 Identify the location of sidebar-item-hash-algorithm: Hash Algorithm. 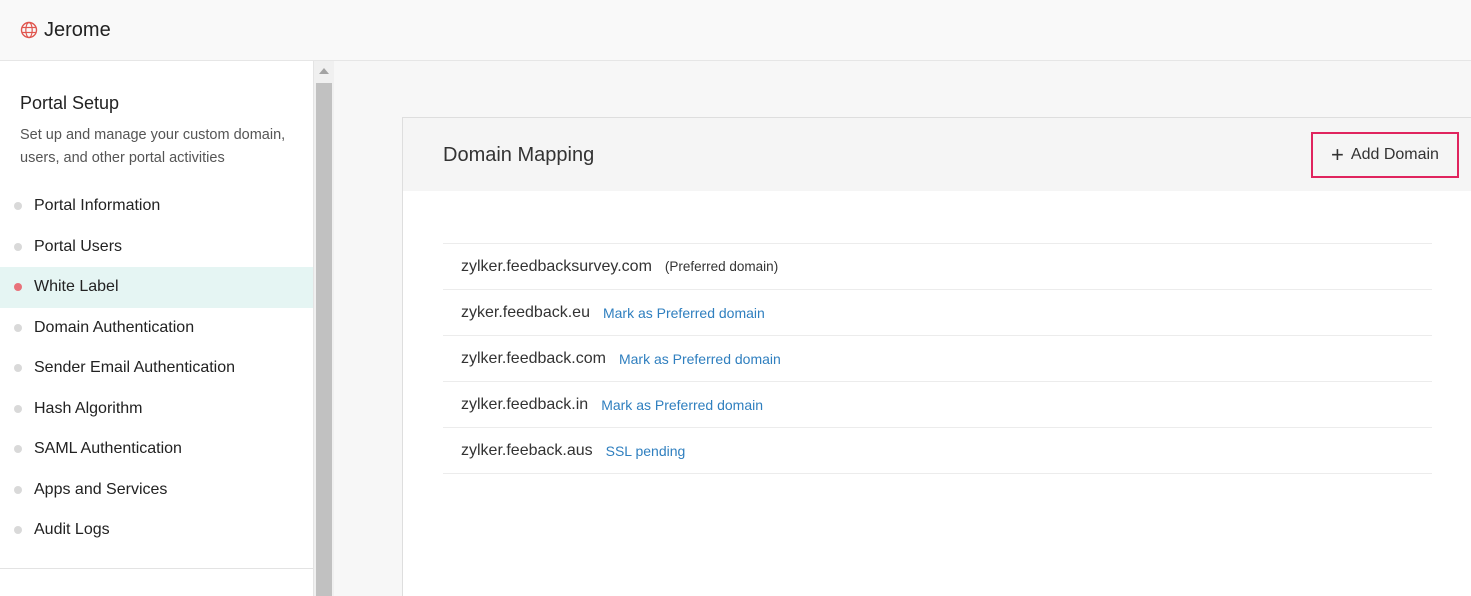
(156, 409).